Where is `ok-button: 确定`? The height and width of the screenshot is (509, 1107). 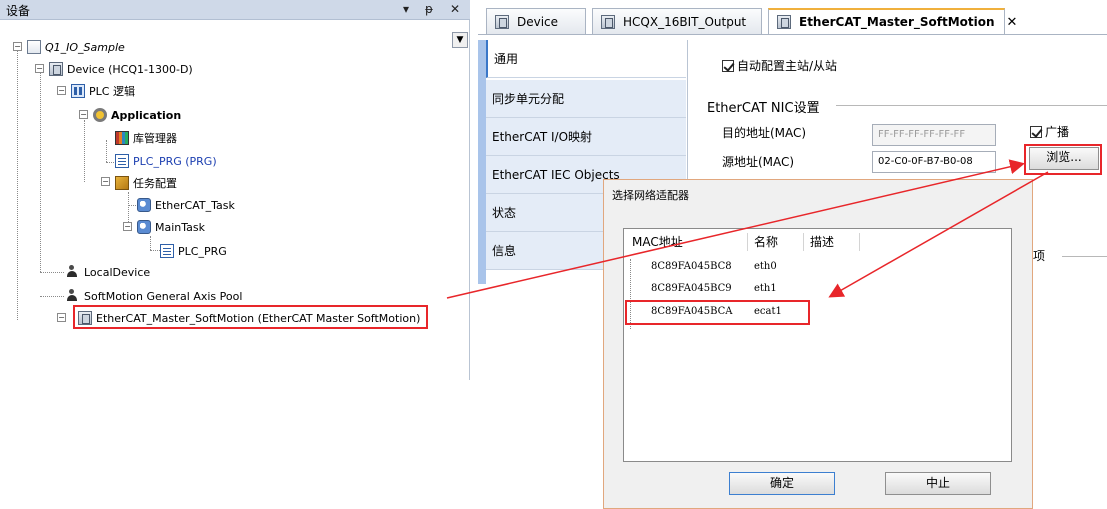
ok-button: 确定 is located at coordinates (782, 483).